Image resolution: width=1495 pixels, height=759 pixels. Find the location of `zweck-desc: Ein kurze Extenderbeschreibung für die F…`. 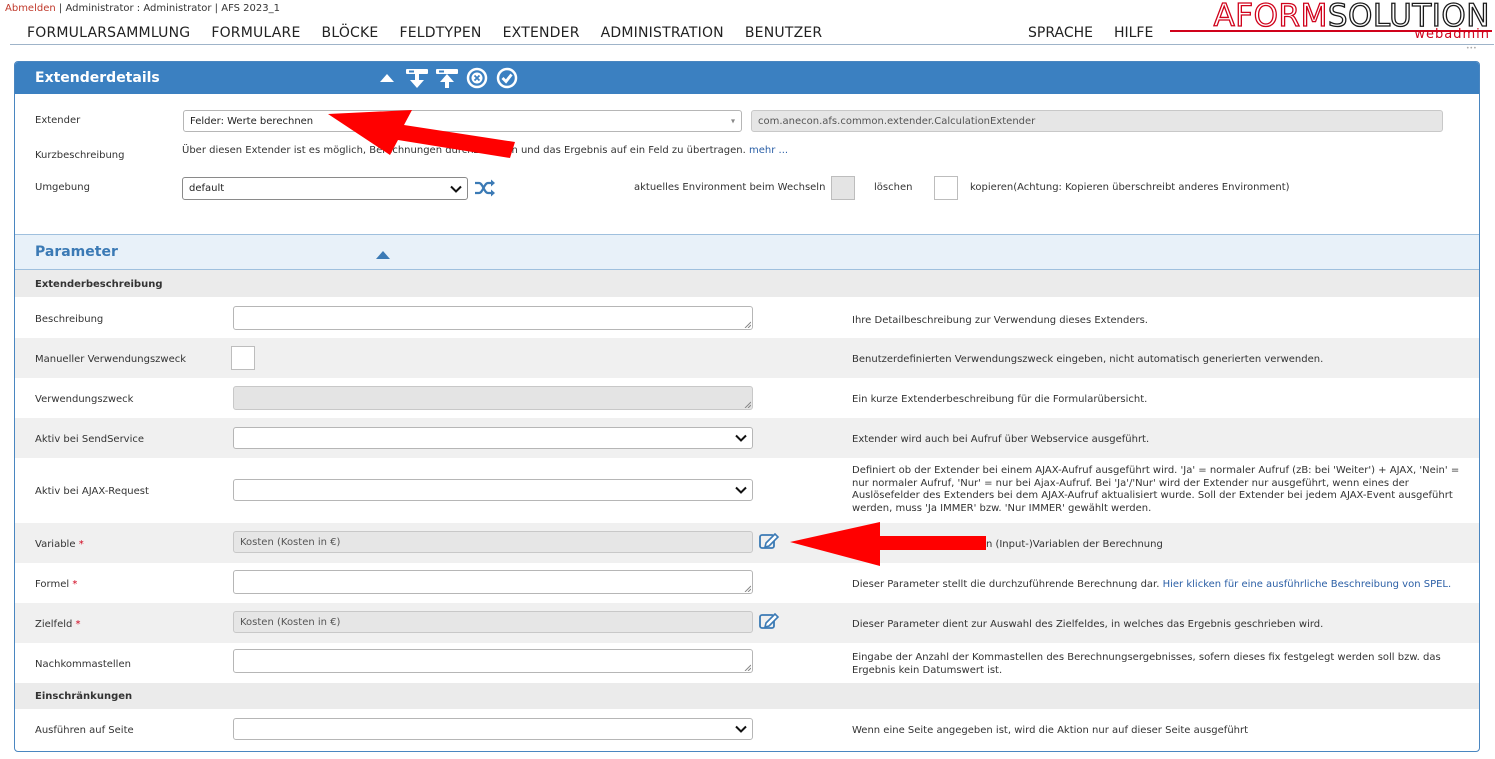

zweck-desc: Ein kurze Extenderbeschreibung für die F… is located at coordinates (1000, 399).